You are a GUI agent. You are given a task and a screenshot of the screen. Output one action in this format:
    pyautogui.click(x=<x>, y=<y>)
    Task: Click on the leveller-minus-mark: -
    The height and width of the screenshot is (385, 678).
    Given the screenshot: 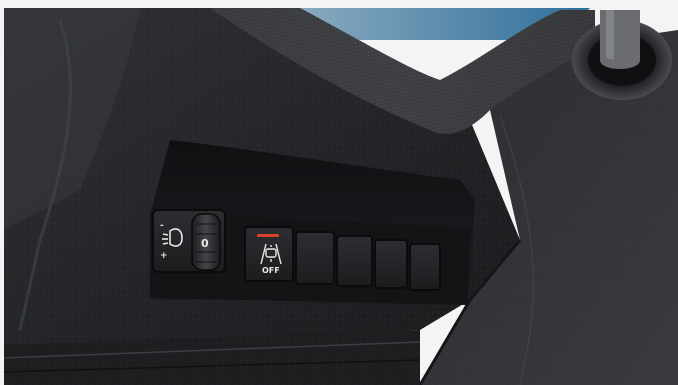 What is the action you would take?
    pyautogui.click(x=162, y=226)
    